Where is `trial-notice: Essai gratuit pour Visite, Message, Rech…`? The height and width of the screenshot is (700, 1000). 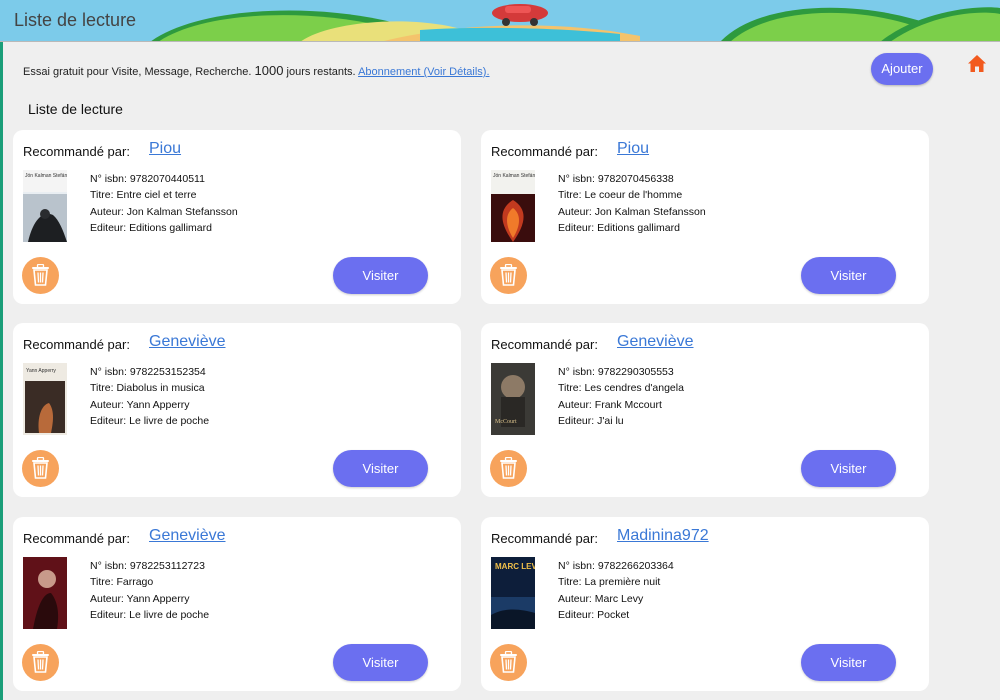
trial-notice: Essai gratuit pour Visite, Message, Rech… is located at coordinates (256, 70).